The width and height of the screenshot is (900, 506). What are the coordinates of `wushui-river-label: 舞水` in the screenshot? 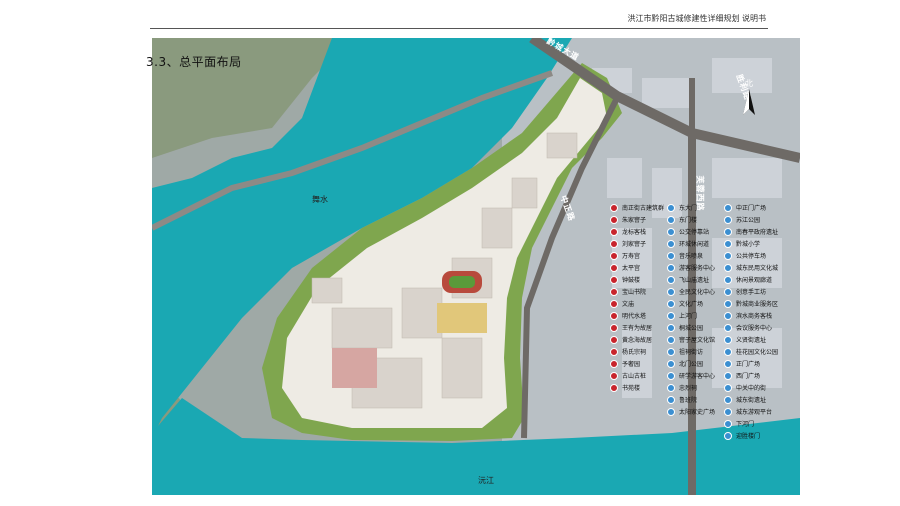 It's located at (320, 199).